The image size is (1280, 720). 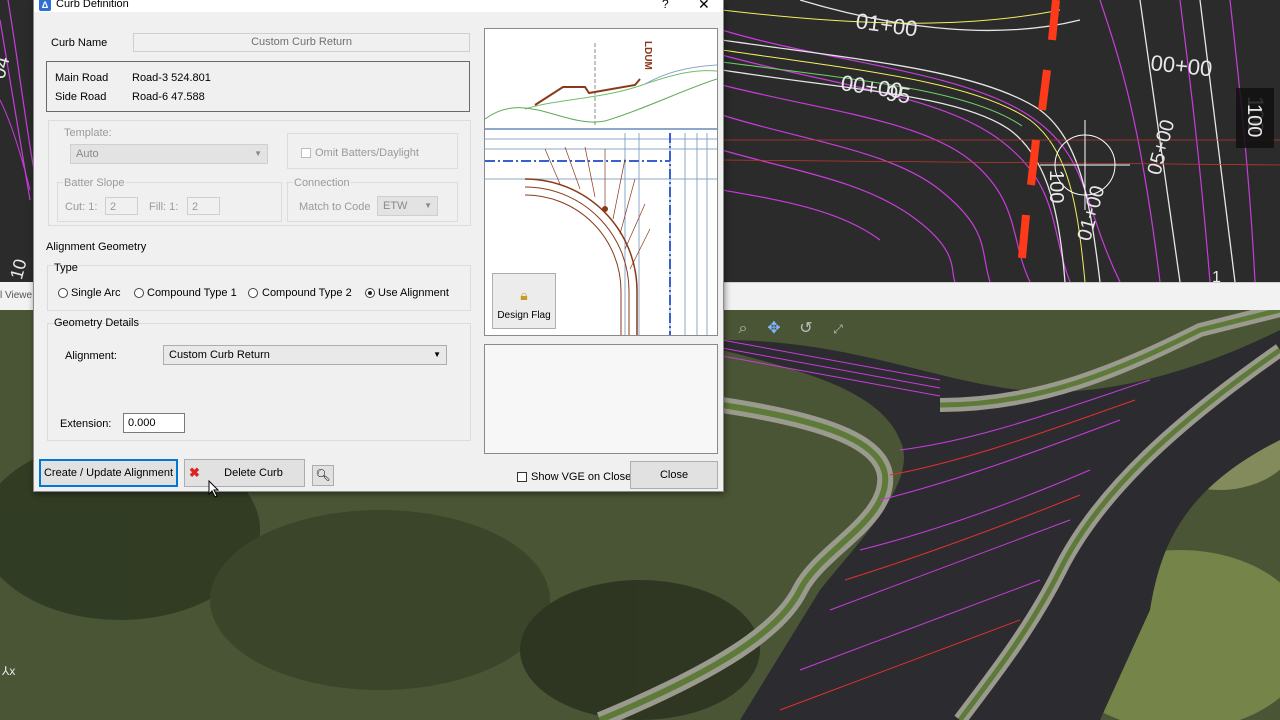 What do you see at coordinates (806, 329) in the screenshot?
I see `rotate-icon: ↺` at bounding box center [806, 329].